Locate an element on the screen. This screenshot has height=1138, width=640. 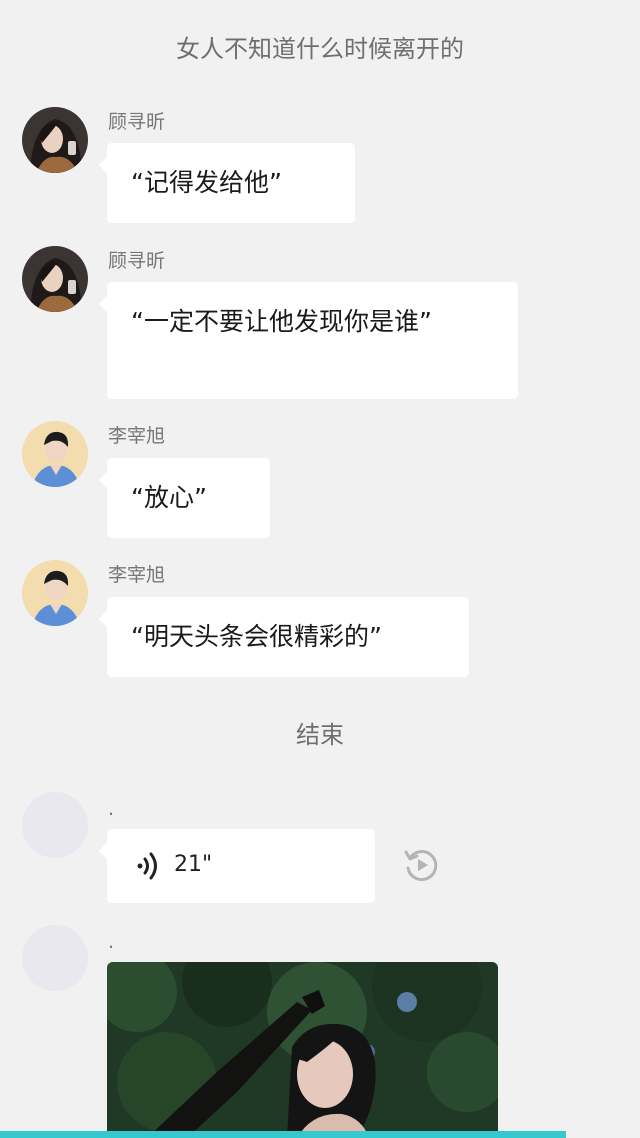
message-text: “放心” is located at coordinates (169, 497).